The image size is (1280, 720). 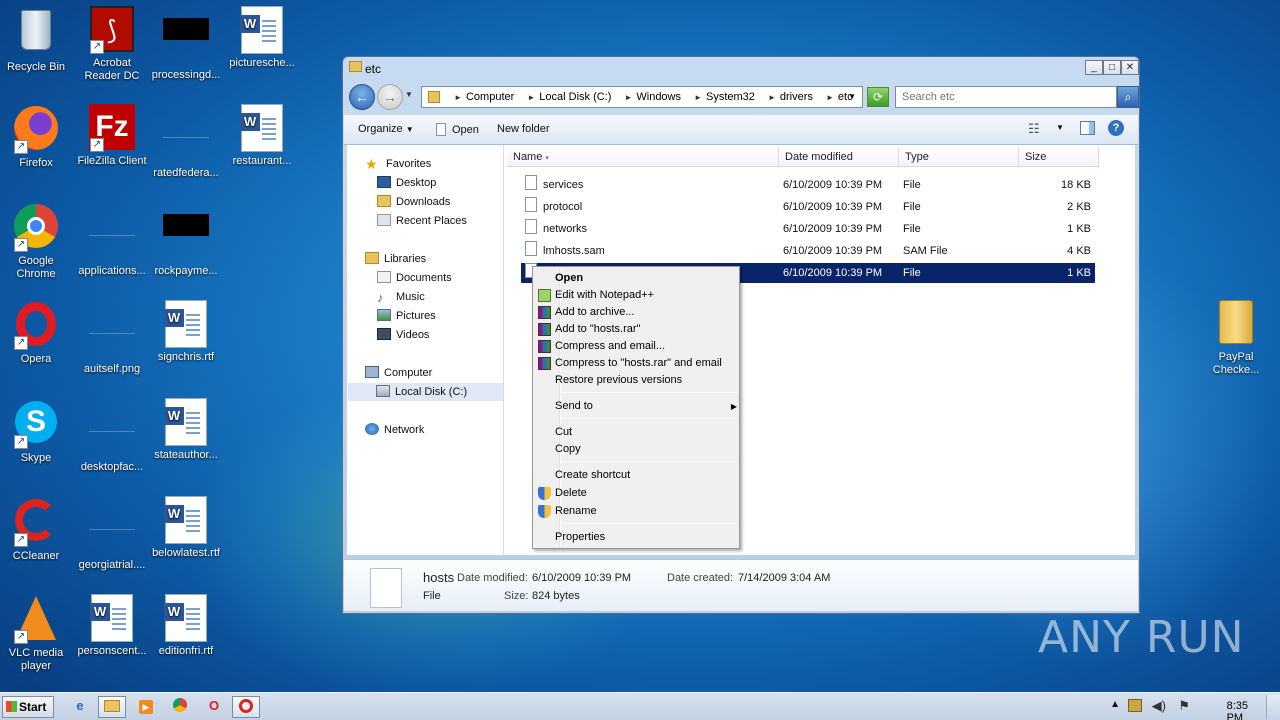 What do you see at coordinates (1273, 707) in the screenshot?
I see `show-desktop-button` at bounding box center [1273, 707].